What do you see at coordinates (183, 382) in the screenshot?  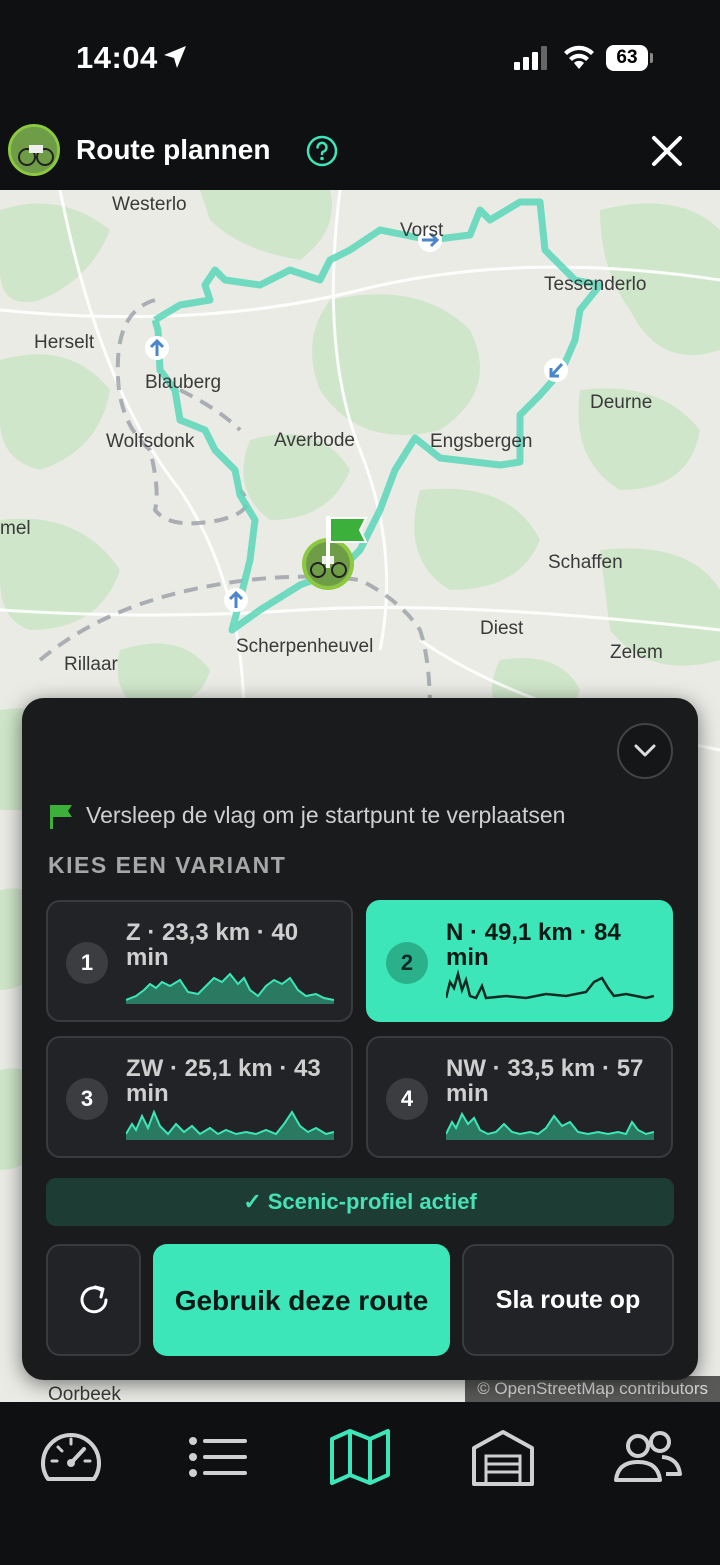 I see `map-label: Blauberg` at bounding box center [183, 382].